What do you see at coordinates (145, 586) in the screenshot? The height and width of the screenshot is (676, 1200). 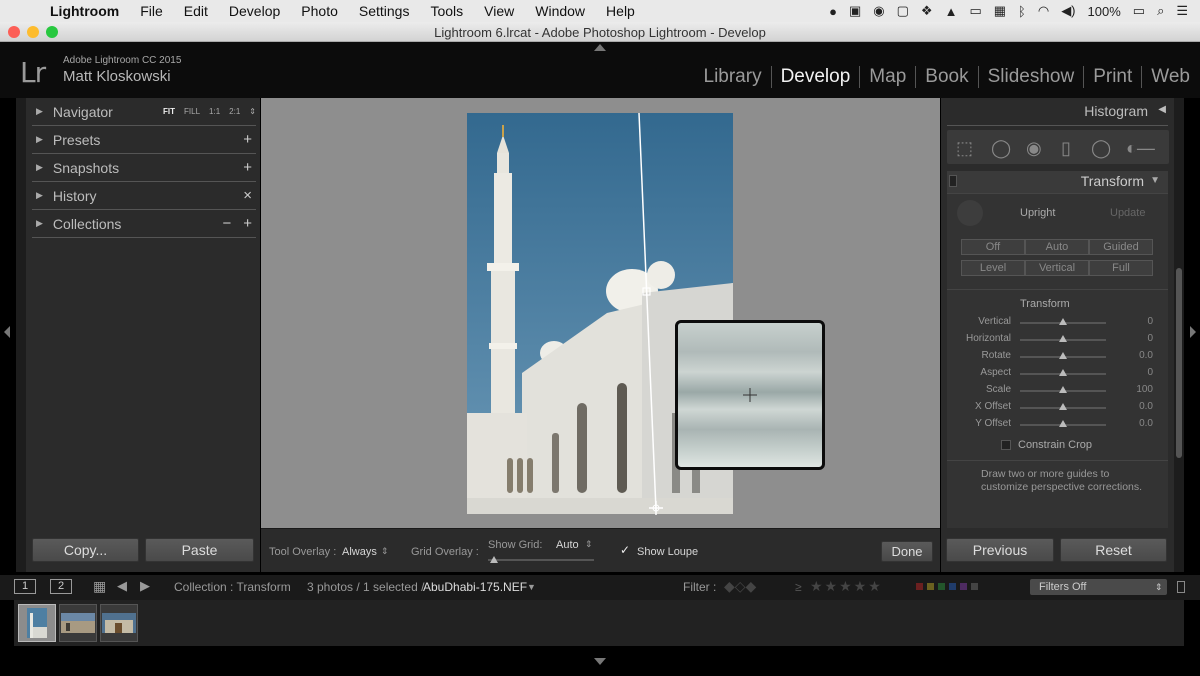 I see `forward-arrow-icon: ▶` at bounding box center [145, 586].